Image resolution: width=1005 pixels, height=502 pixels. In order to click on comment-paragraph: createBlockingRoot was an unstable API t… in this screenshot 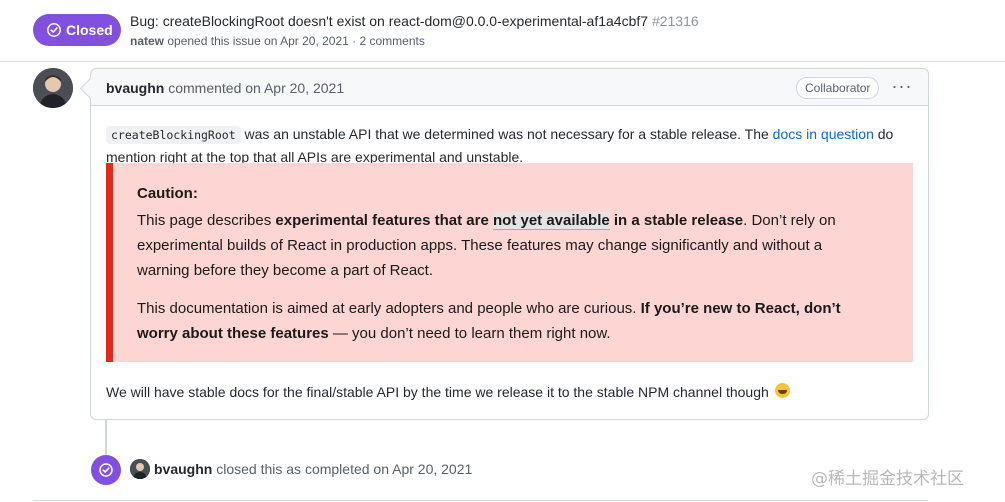, I will do `click(506, 145)`.